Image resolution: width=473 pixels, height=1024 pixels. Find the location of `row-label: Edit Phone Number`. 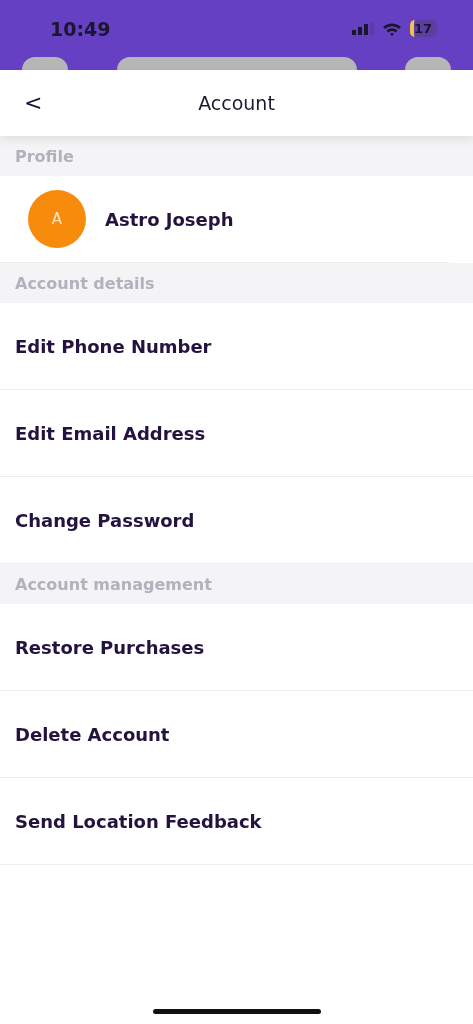

row-label: Edit Phone Number is located at coordinates (113, 346).